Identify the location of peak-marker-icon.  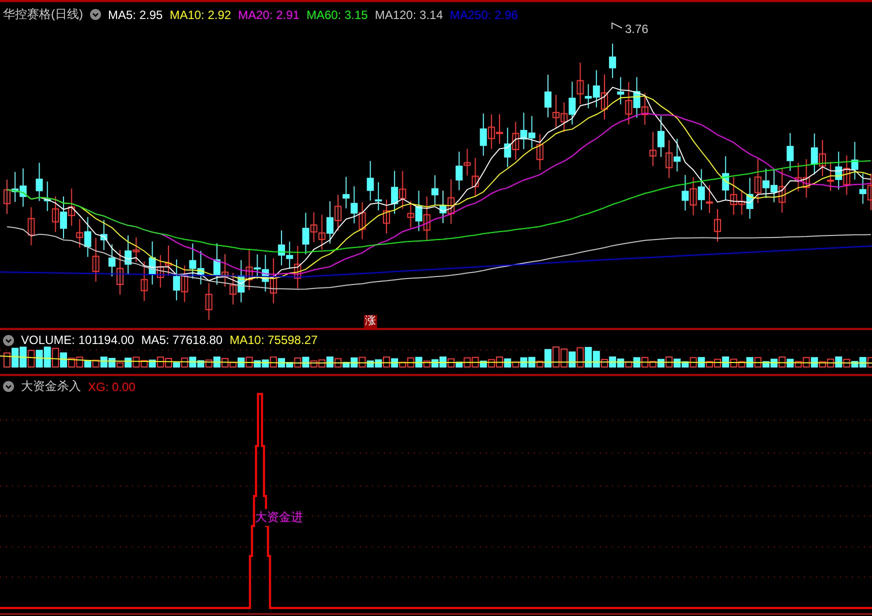
(617, 26).